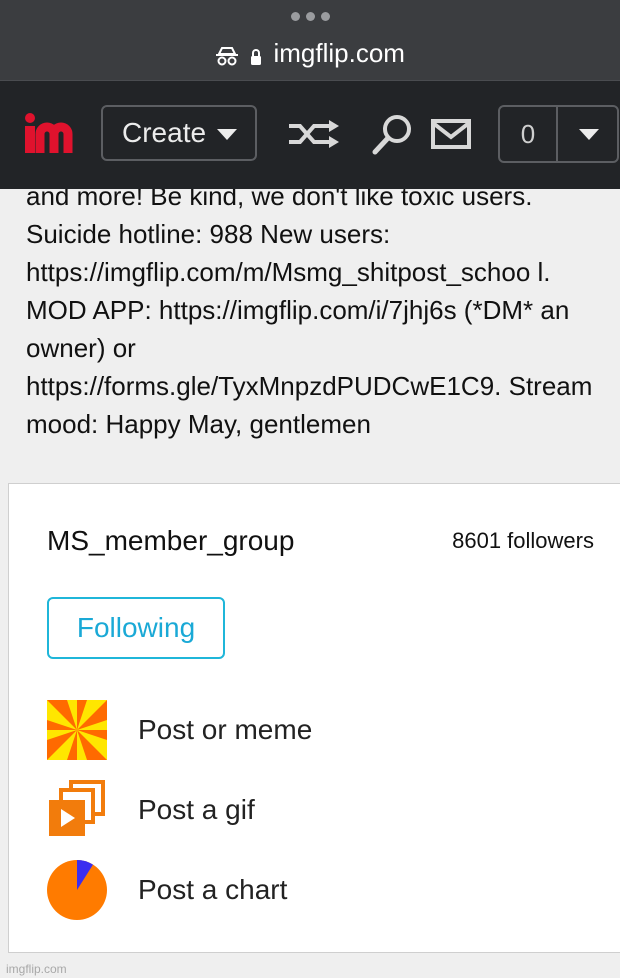  I want to click on shuffle-icon, so click(314, 134).